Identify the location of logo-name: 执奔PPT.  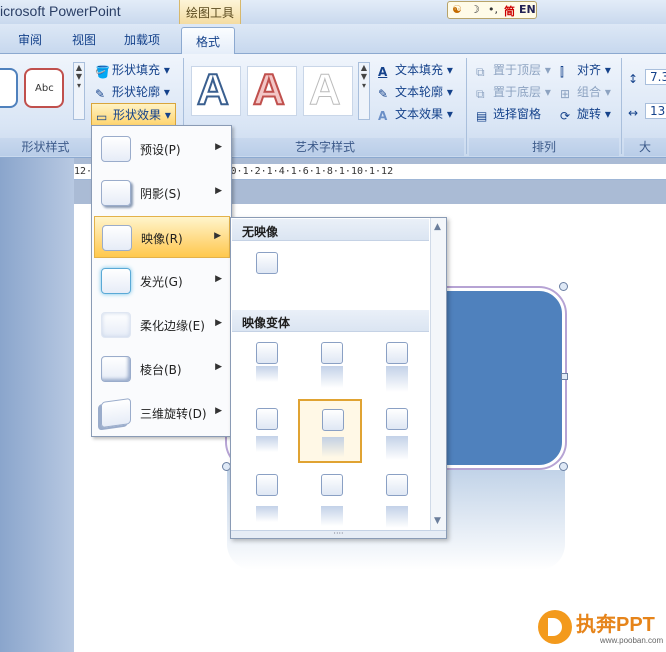
(615, 625).